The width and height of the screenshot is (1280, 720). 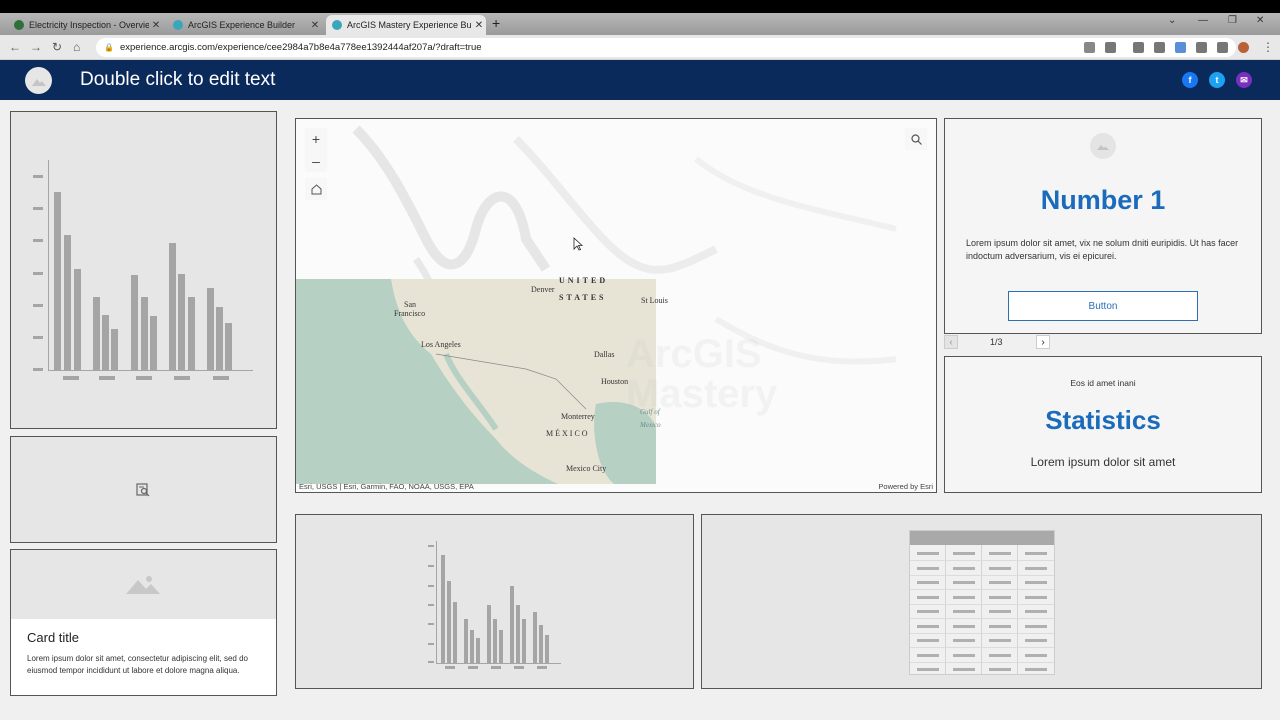 What do you see at coordinates (150, 370) in the screenshot?
I see `chart-axis-x` at bounding box center [150, 370].